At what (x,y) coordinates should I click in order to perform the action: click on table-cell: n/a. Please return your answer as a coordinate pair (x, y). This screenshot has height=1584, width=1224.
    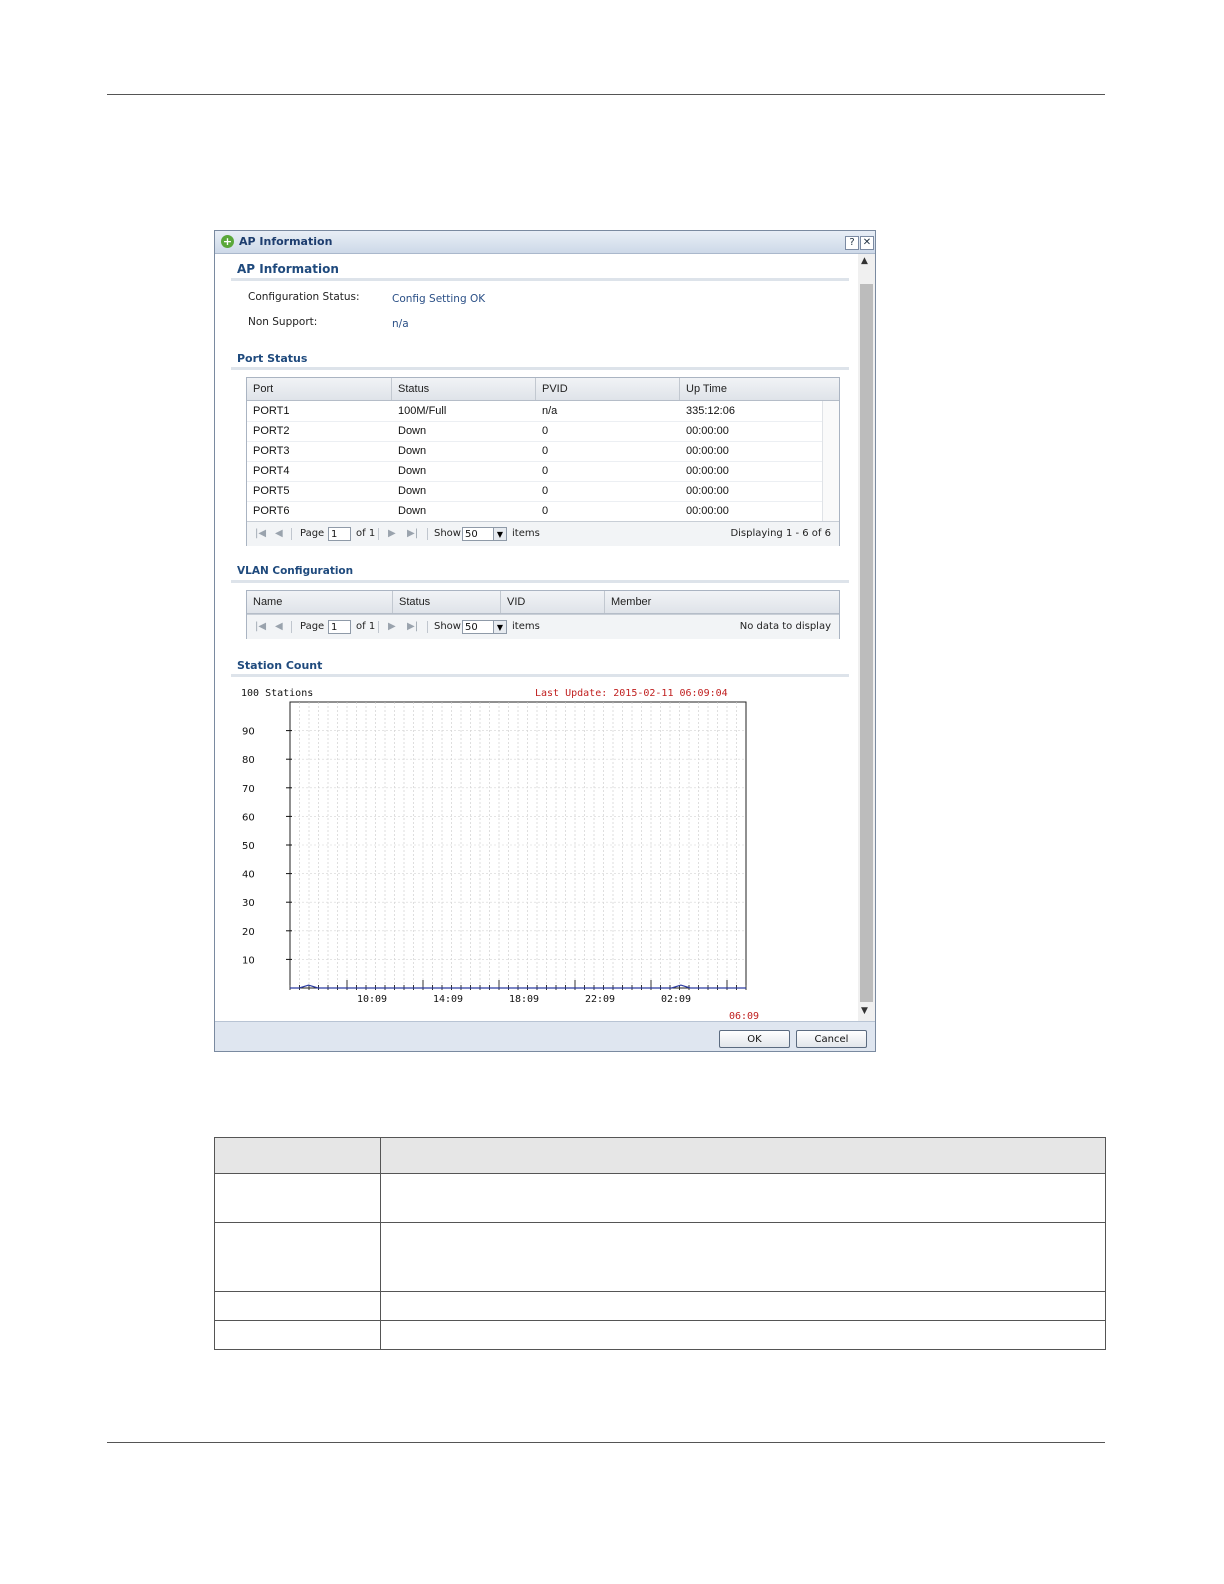
    Looking at the image, I should click on (550, 411).